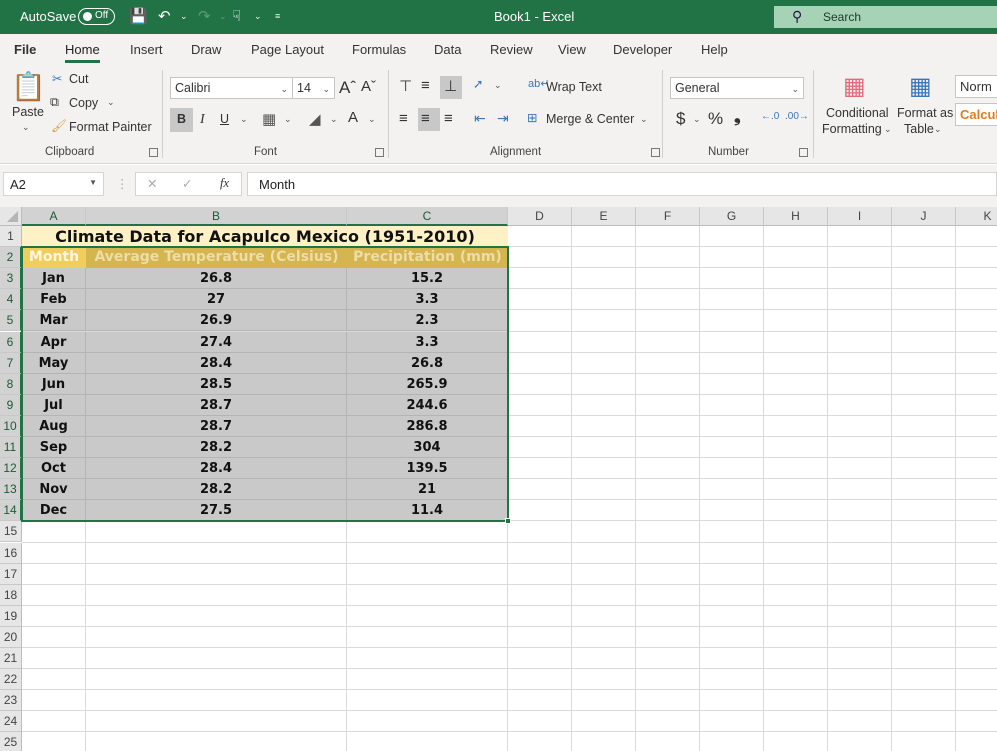 This screenshot has height=751, width=997. Describe the element at coordinates (403, 118) in the screenshot. I see `align-left-icon: ≡` at that location.